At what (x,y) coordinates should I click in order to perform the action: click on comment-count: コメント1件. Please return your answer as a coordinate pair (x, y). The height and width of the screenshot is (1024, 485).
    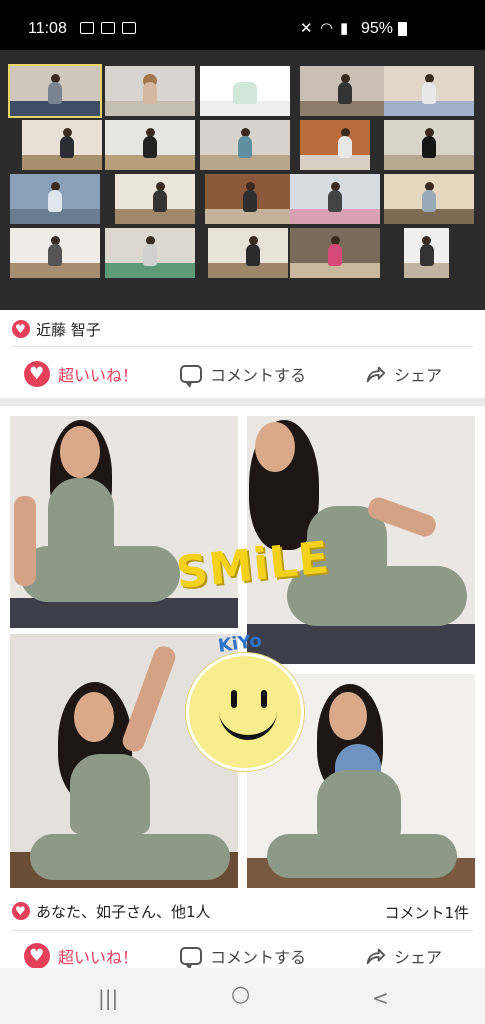
    Looking at the image, I should click on (426, 912).